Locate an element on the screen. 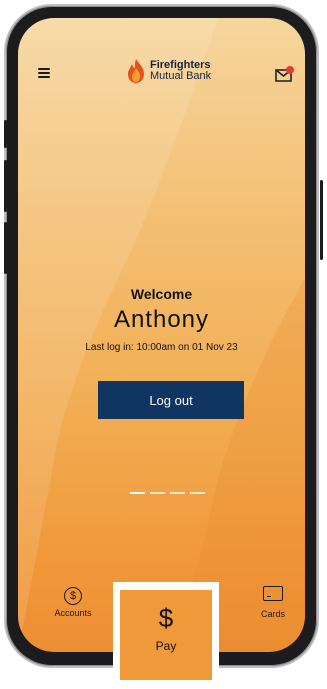 The height and width of the screenshot is (689, 327). pay-tab-highlight: $ Pay is located at coordinates (166, 634).